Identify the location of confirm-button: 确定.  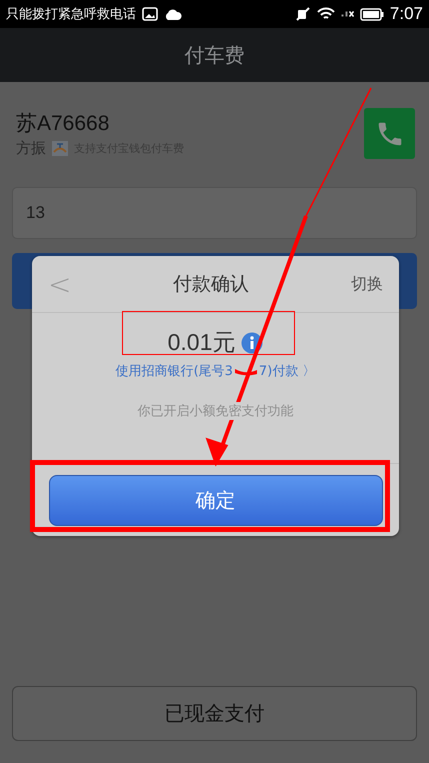
(215, 500).